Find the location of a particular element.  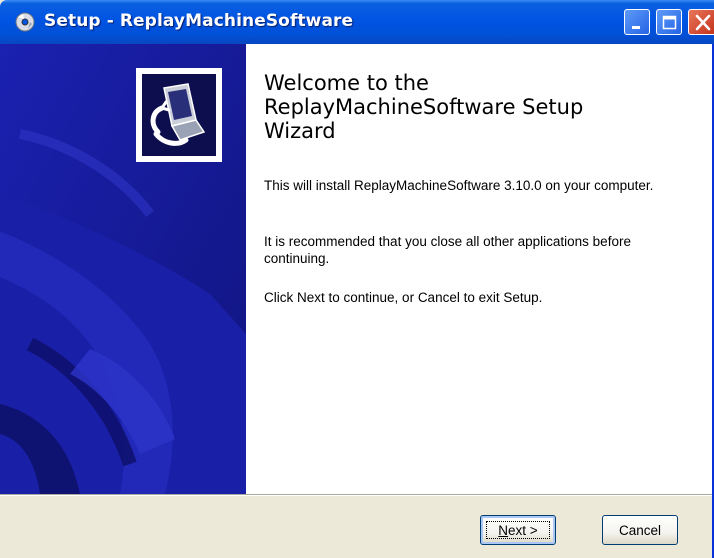

cancel-button: Cancel is located at coordinates (640, 530).